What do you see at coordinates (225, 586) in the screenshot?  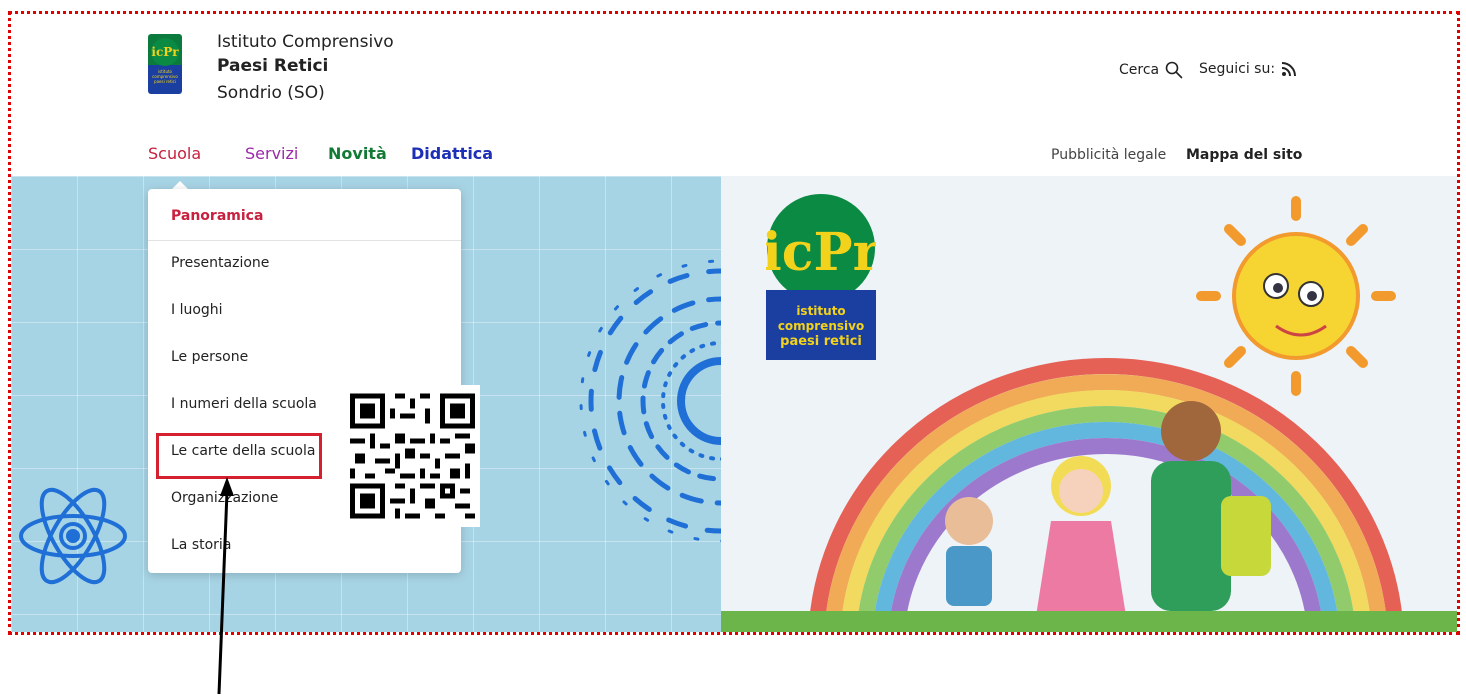 I see `arrow-icon` at bounding box center [225, 586].